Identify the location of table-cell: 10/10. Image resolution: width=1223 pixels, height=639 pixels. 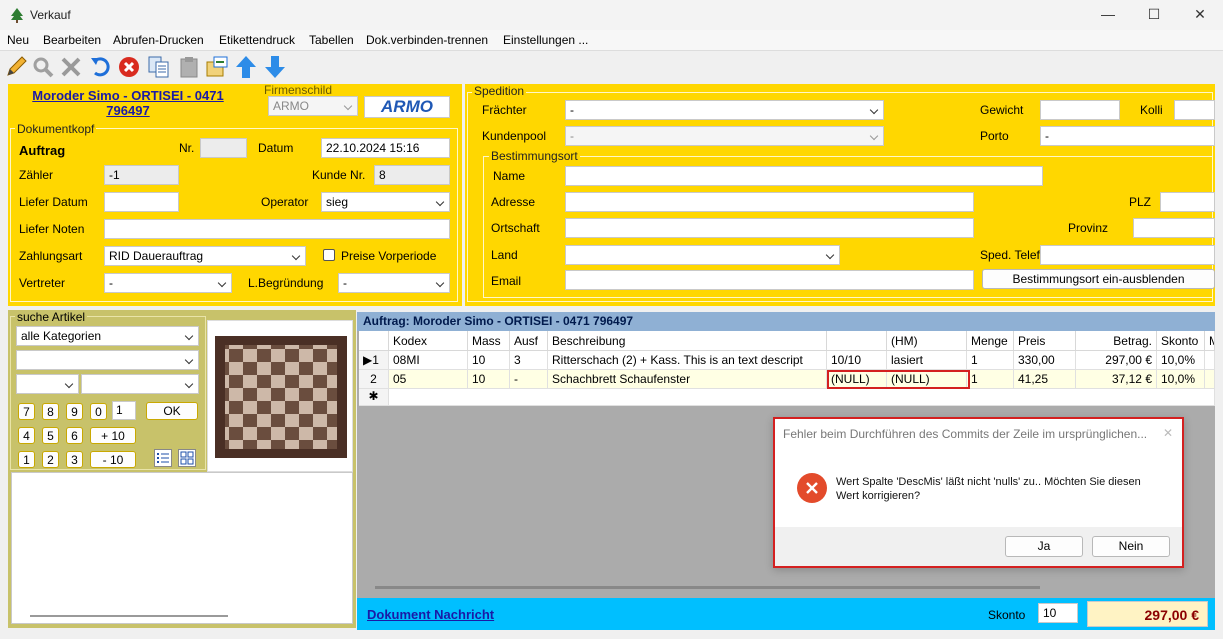
(857, 360).